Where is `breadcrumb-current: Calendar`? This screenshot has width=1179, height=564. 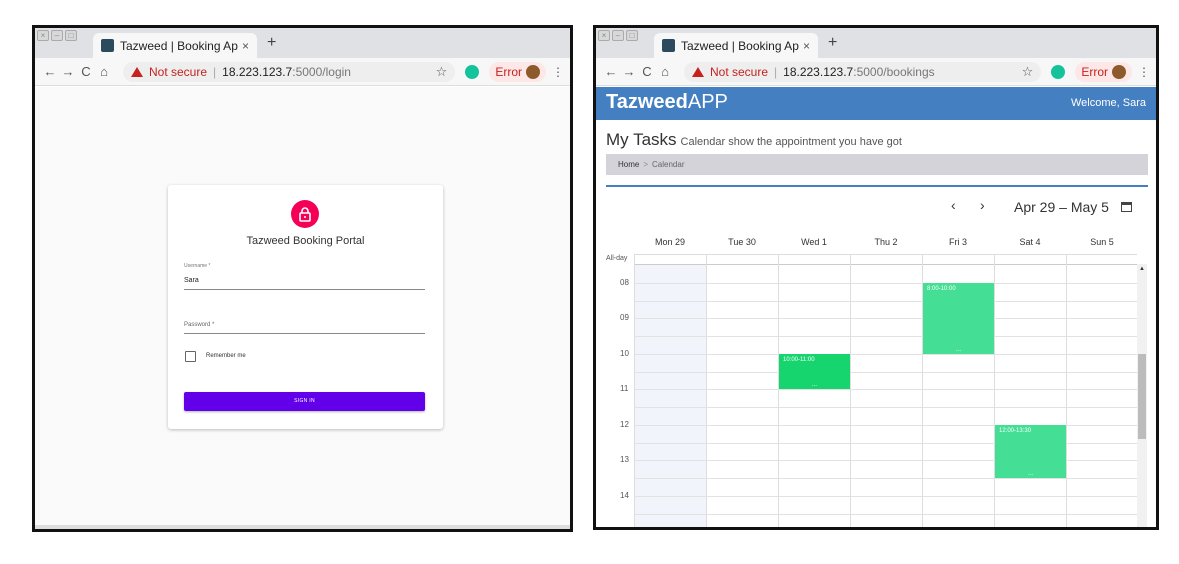
breadcrumb-current: Calendar is located at coordinates (668, 164).